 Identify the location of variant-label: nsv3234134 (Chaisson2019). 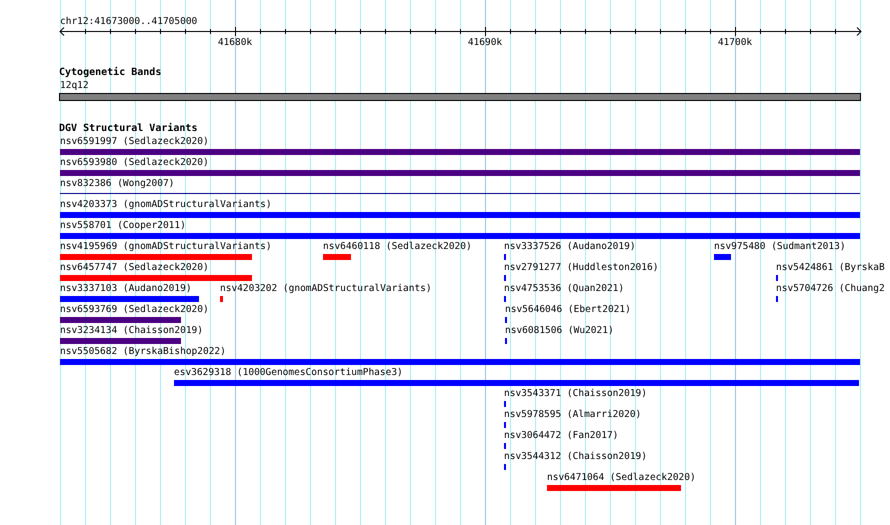
(131, 331).